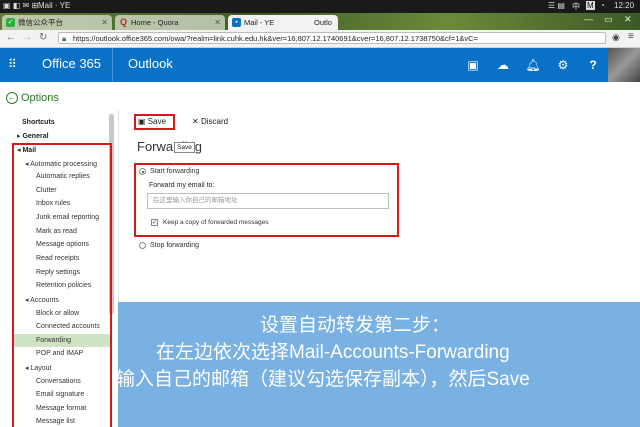  What do you see at coordinates (63, 285) in the screenshot?
I see `sidebar-item-retention-policies: Retention policies` at bounding box center [63, 285].